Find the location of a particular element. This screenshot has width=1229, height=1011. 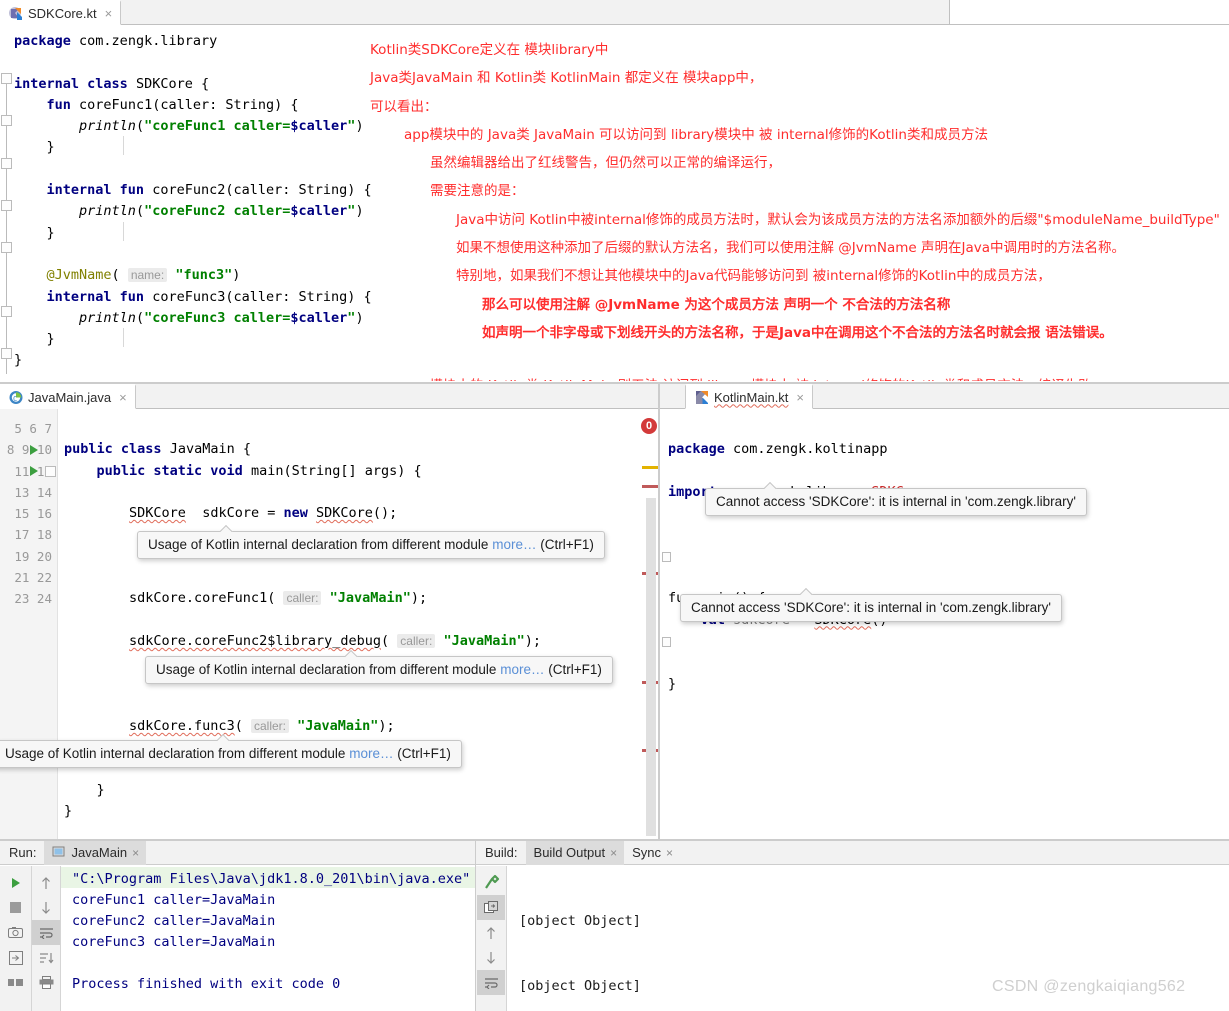

tab-label: JavaMain.java is located at coordinates (70, 397).